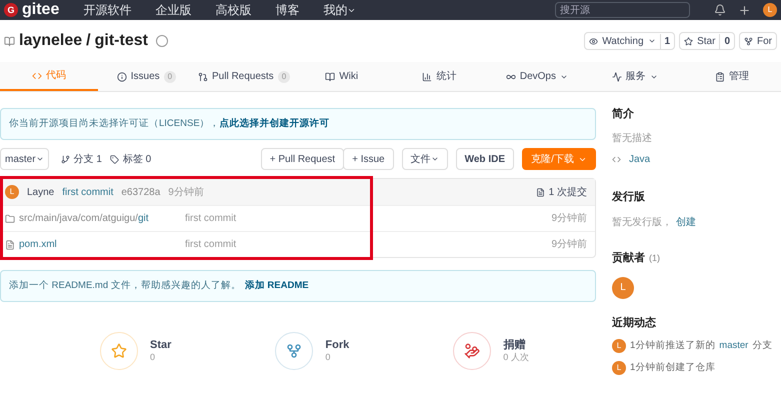  I want to click on nav-link: 博客, so click(287, 10).